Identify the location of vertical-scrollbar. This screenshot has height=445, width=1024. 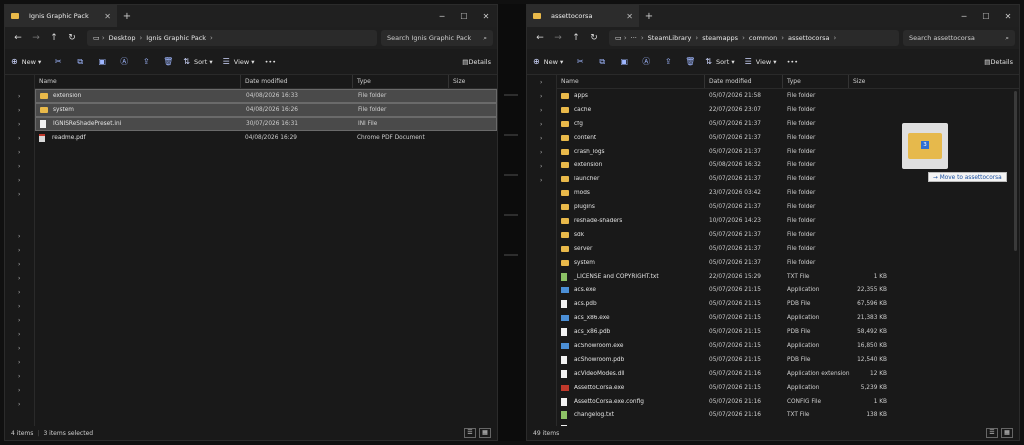
(1015, 171).